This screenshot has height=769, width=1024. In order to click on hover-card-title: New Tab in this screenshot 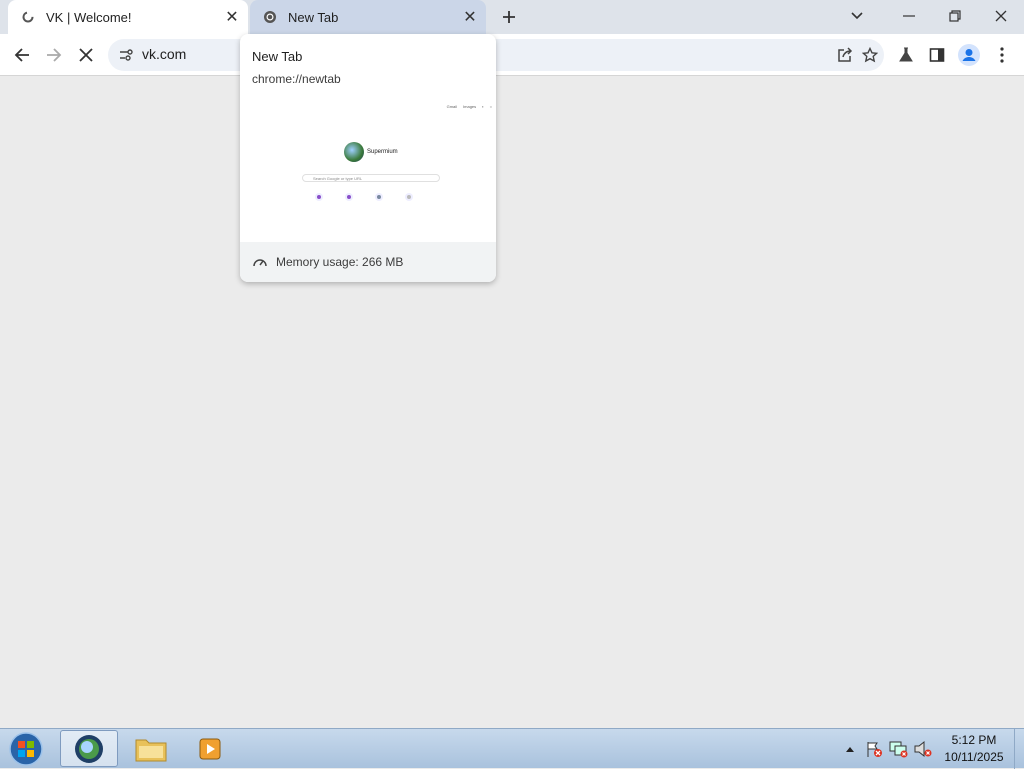, I will do `click(277, 56)`.